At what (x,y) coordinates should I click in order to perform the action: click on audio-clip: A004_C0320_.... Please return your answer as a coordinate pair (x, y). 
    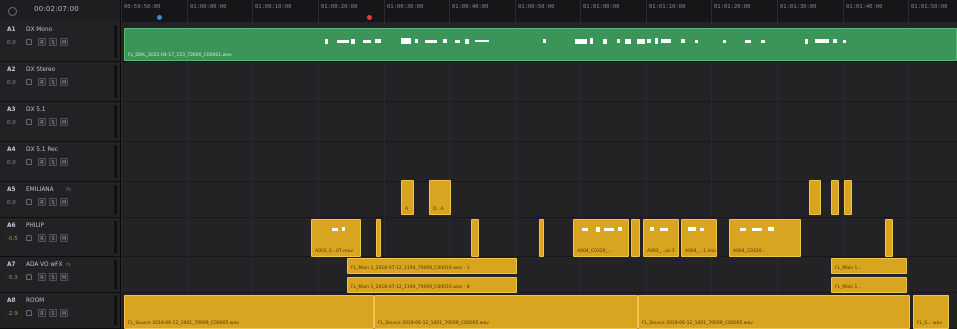
    Looking at the image, I should click on (601, 238).